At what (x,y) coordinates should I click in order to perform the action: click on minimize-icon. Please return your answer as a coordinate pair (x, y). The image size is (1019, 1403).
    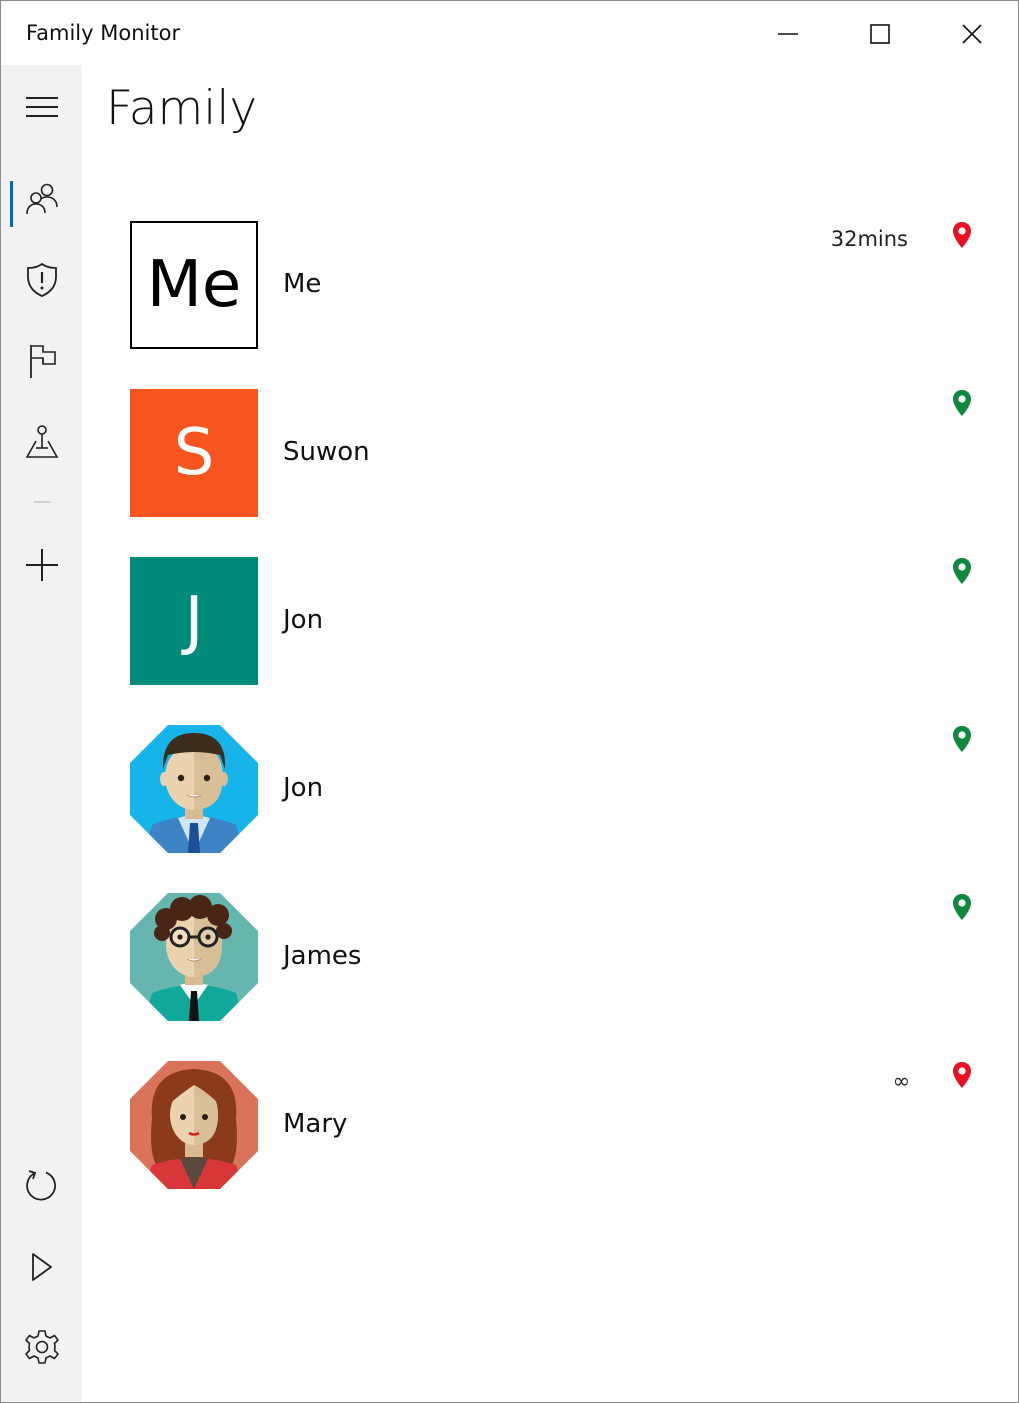
    Looking at the image, I should click on (788, 34).